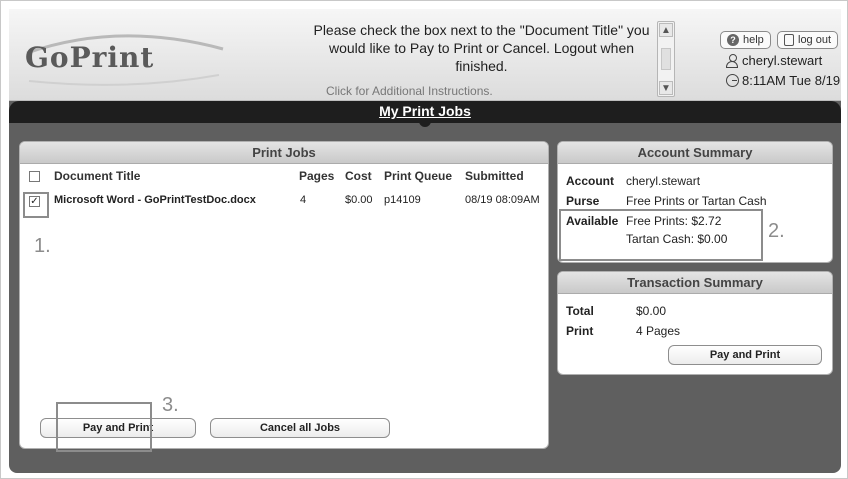  What do you see at coordinates (284, 153) in the screenshot?
I see `print-jobs-title: Print Jobs` at bounding box center [284, 153].